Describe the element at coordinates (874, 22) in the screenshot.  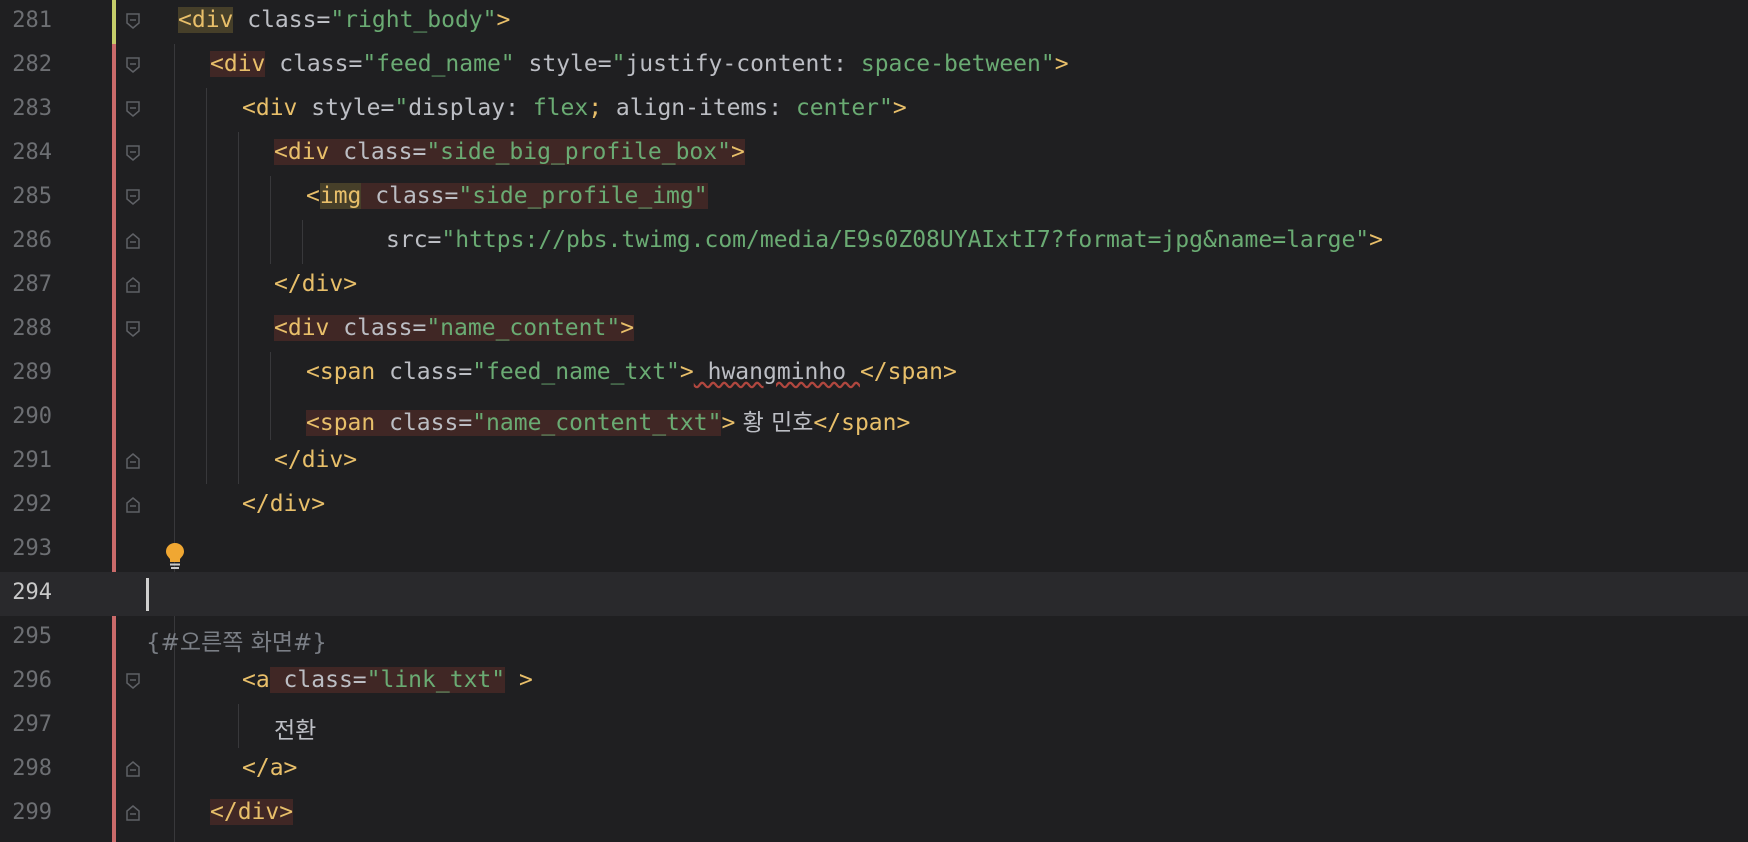
I see `code-line: 281 <div class="right_body">` at that location.